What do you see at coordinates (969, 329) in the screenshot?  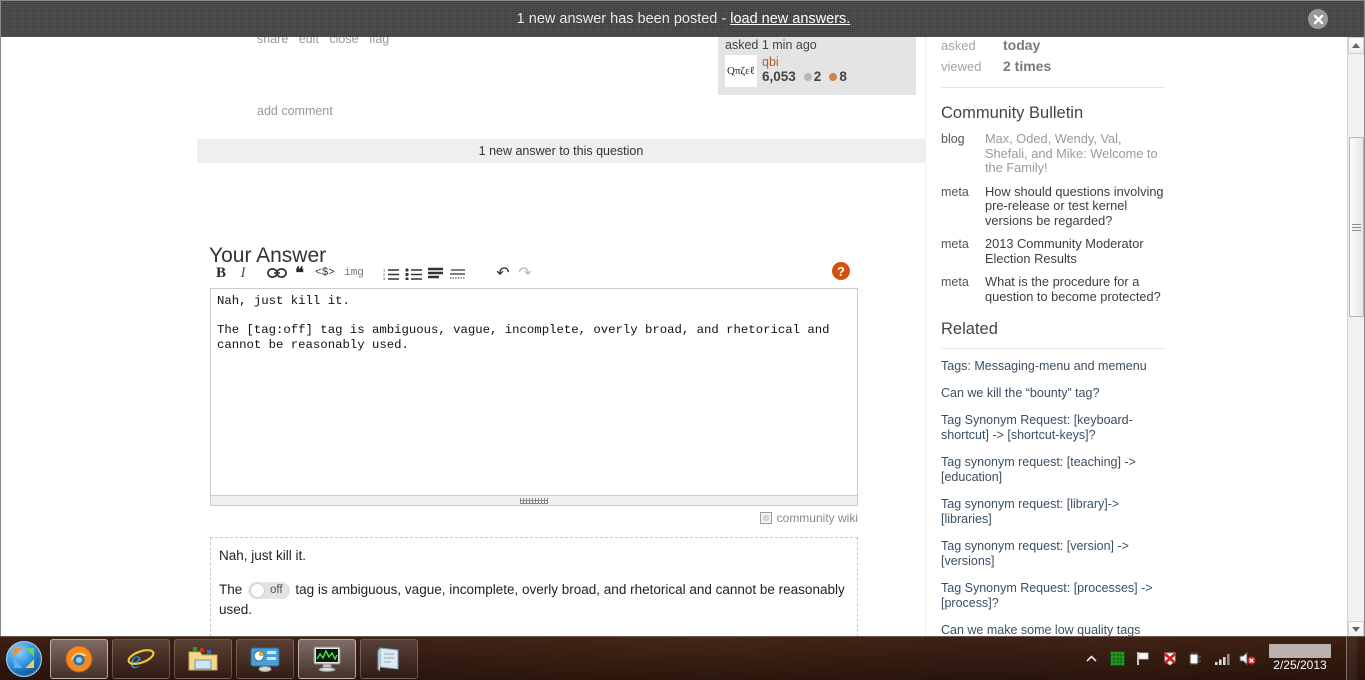 I see `related-heading: Related` at bounding box center [969, 329].